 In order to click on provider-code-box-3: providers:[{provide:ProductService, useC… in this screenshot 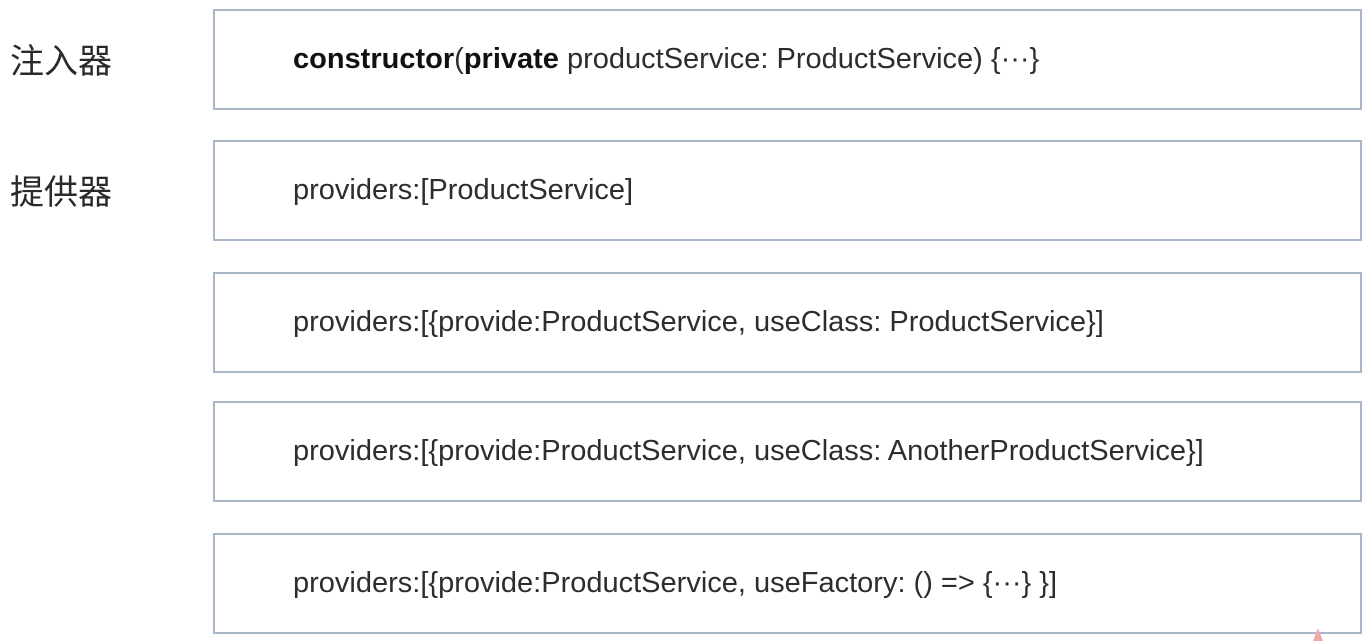, I will do `click(787, 451)`.